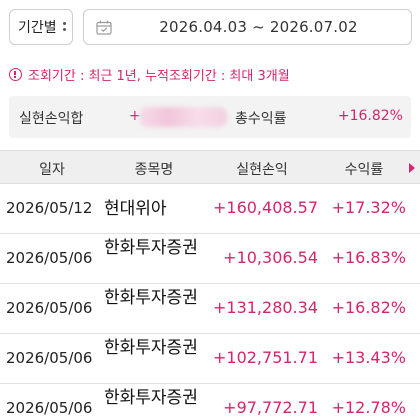  I want to click on scroll-right-icon, so click(412, 168).